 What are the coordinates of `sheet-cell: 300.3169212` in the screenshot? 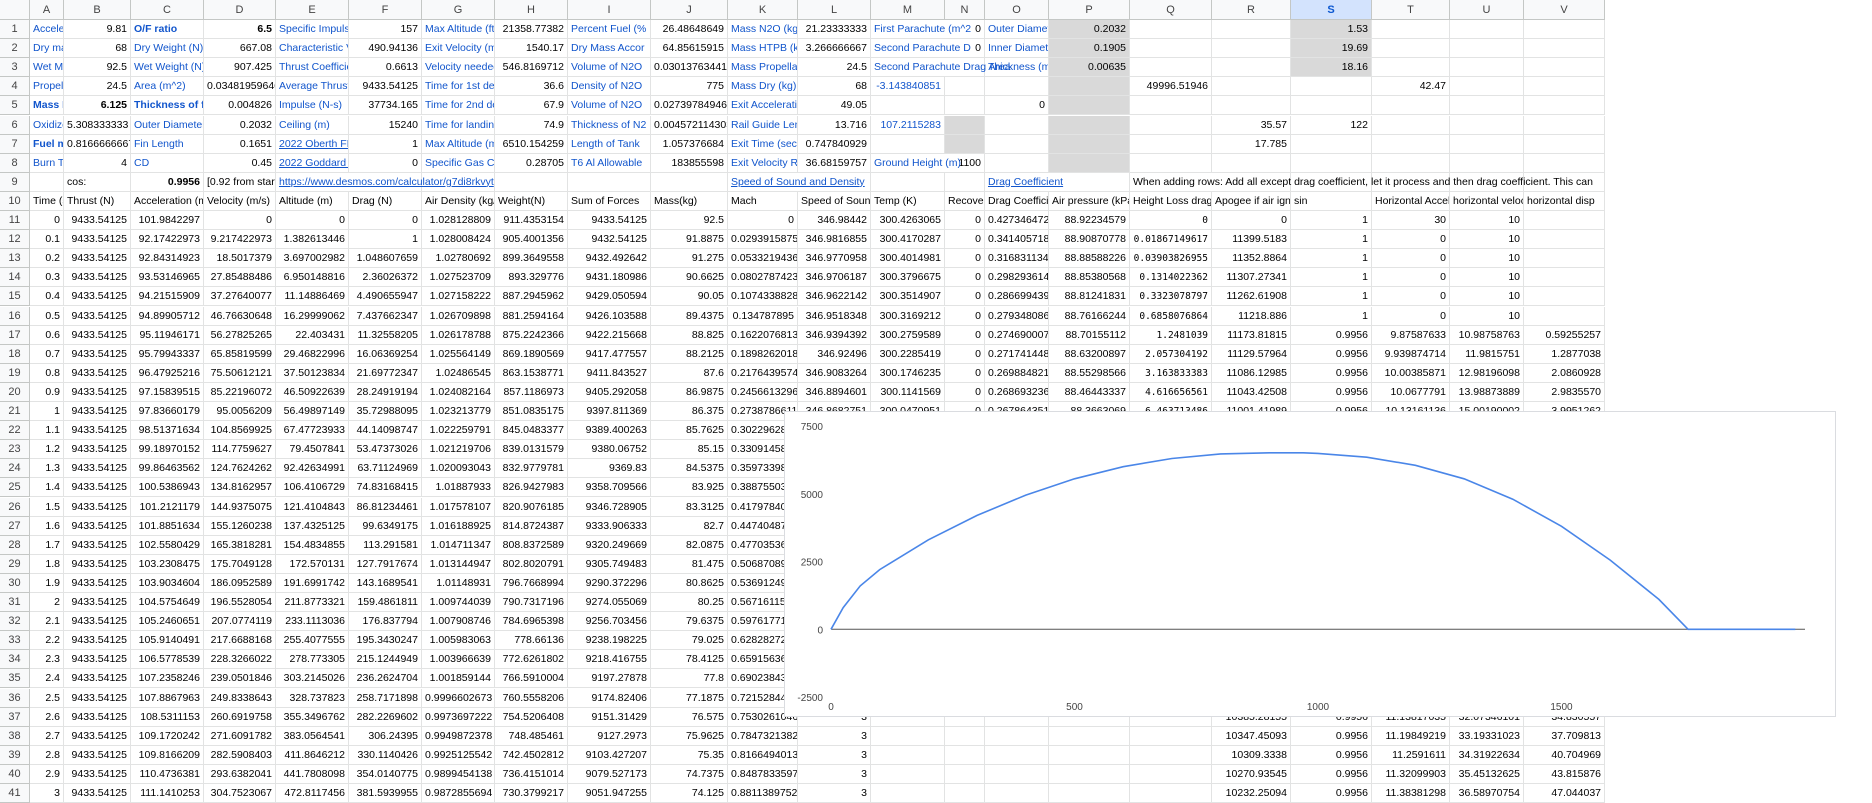 It's located at (908, 316).